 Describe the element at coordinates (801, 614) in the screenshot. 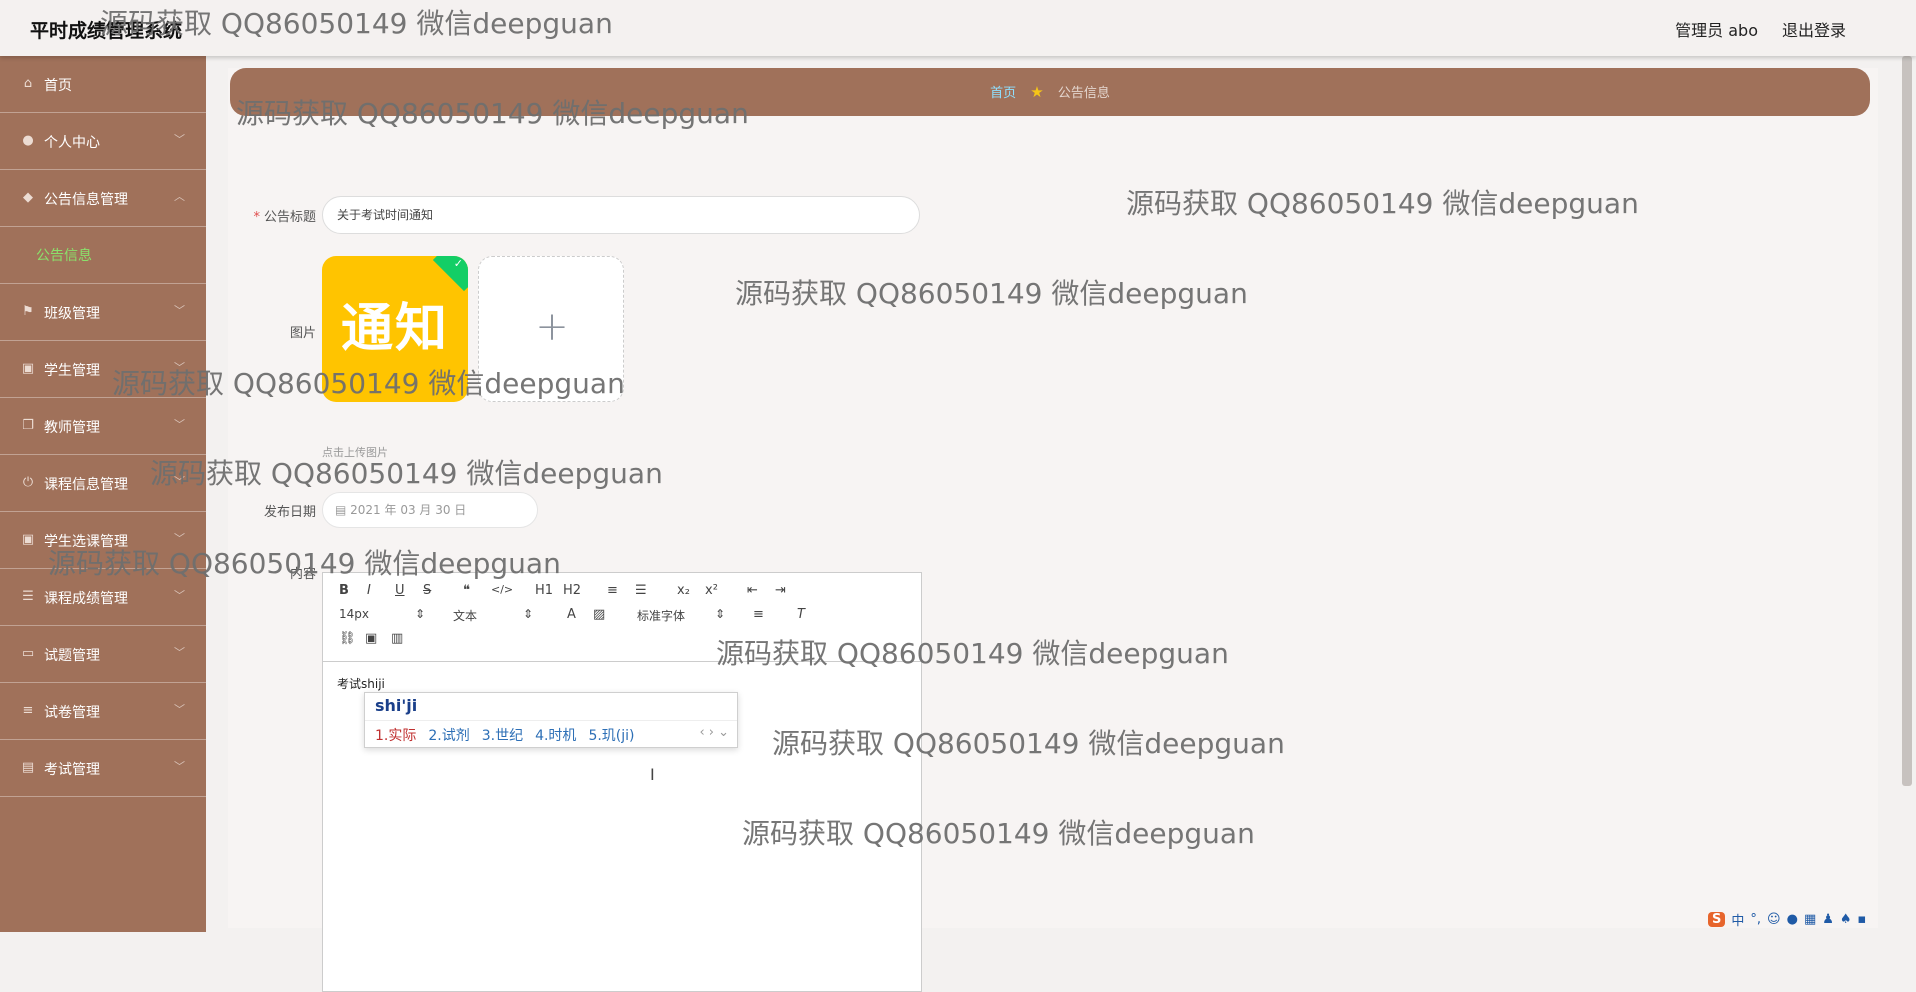

I see `clear-format-icon: T` at that location.